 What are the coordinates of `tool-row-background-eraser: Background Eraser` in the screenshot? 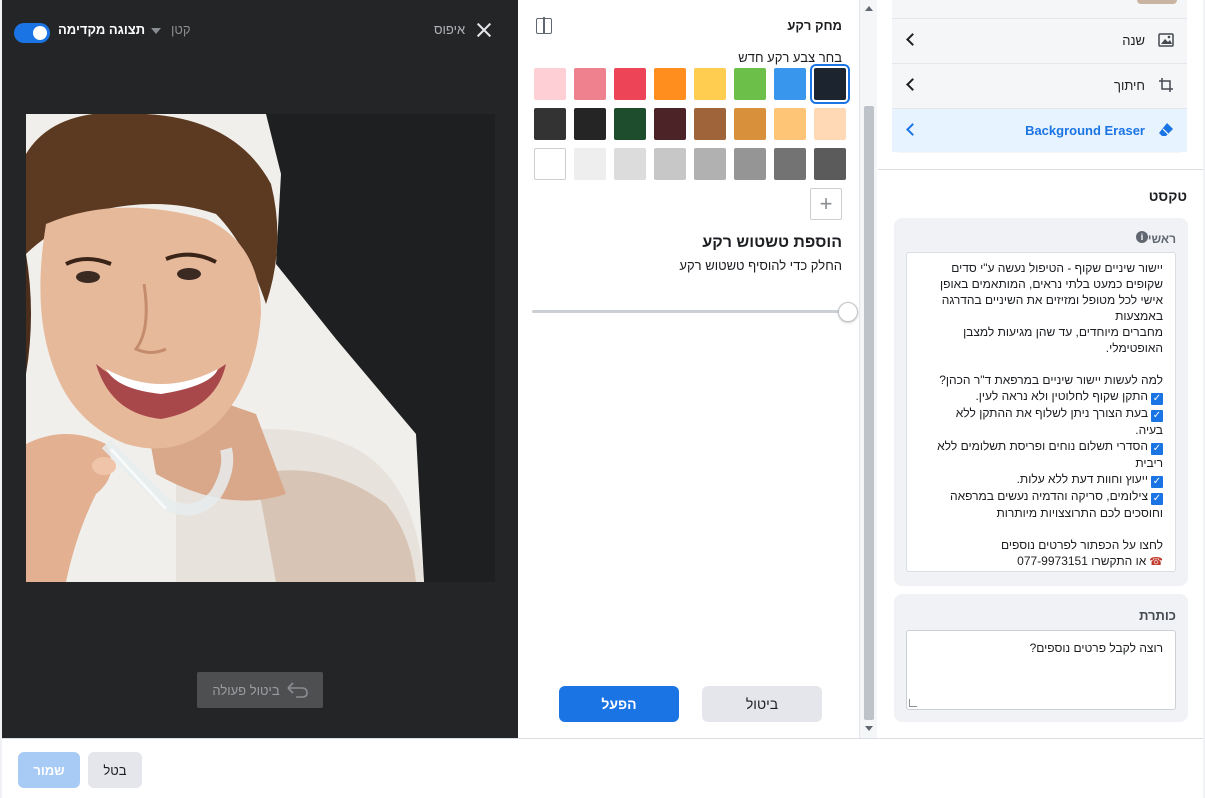 It's located at (1039, 130).